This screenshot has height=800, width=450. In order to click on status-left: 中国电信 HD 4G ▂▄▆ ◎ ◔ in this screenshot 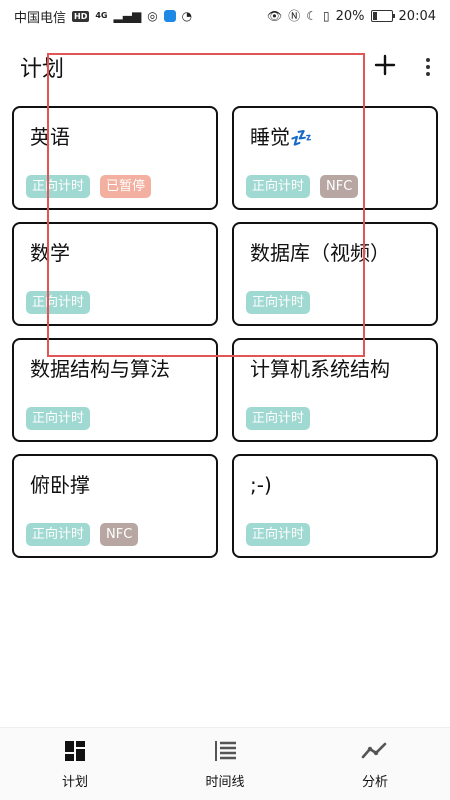, I will do `click(103, 16)`.